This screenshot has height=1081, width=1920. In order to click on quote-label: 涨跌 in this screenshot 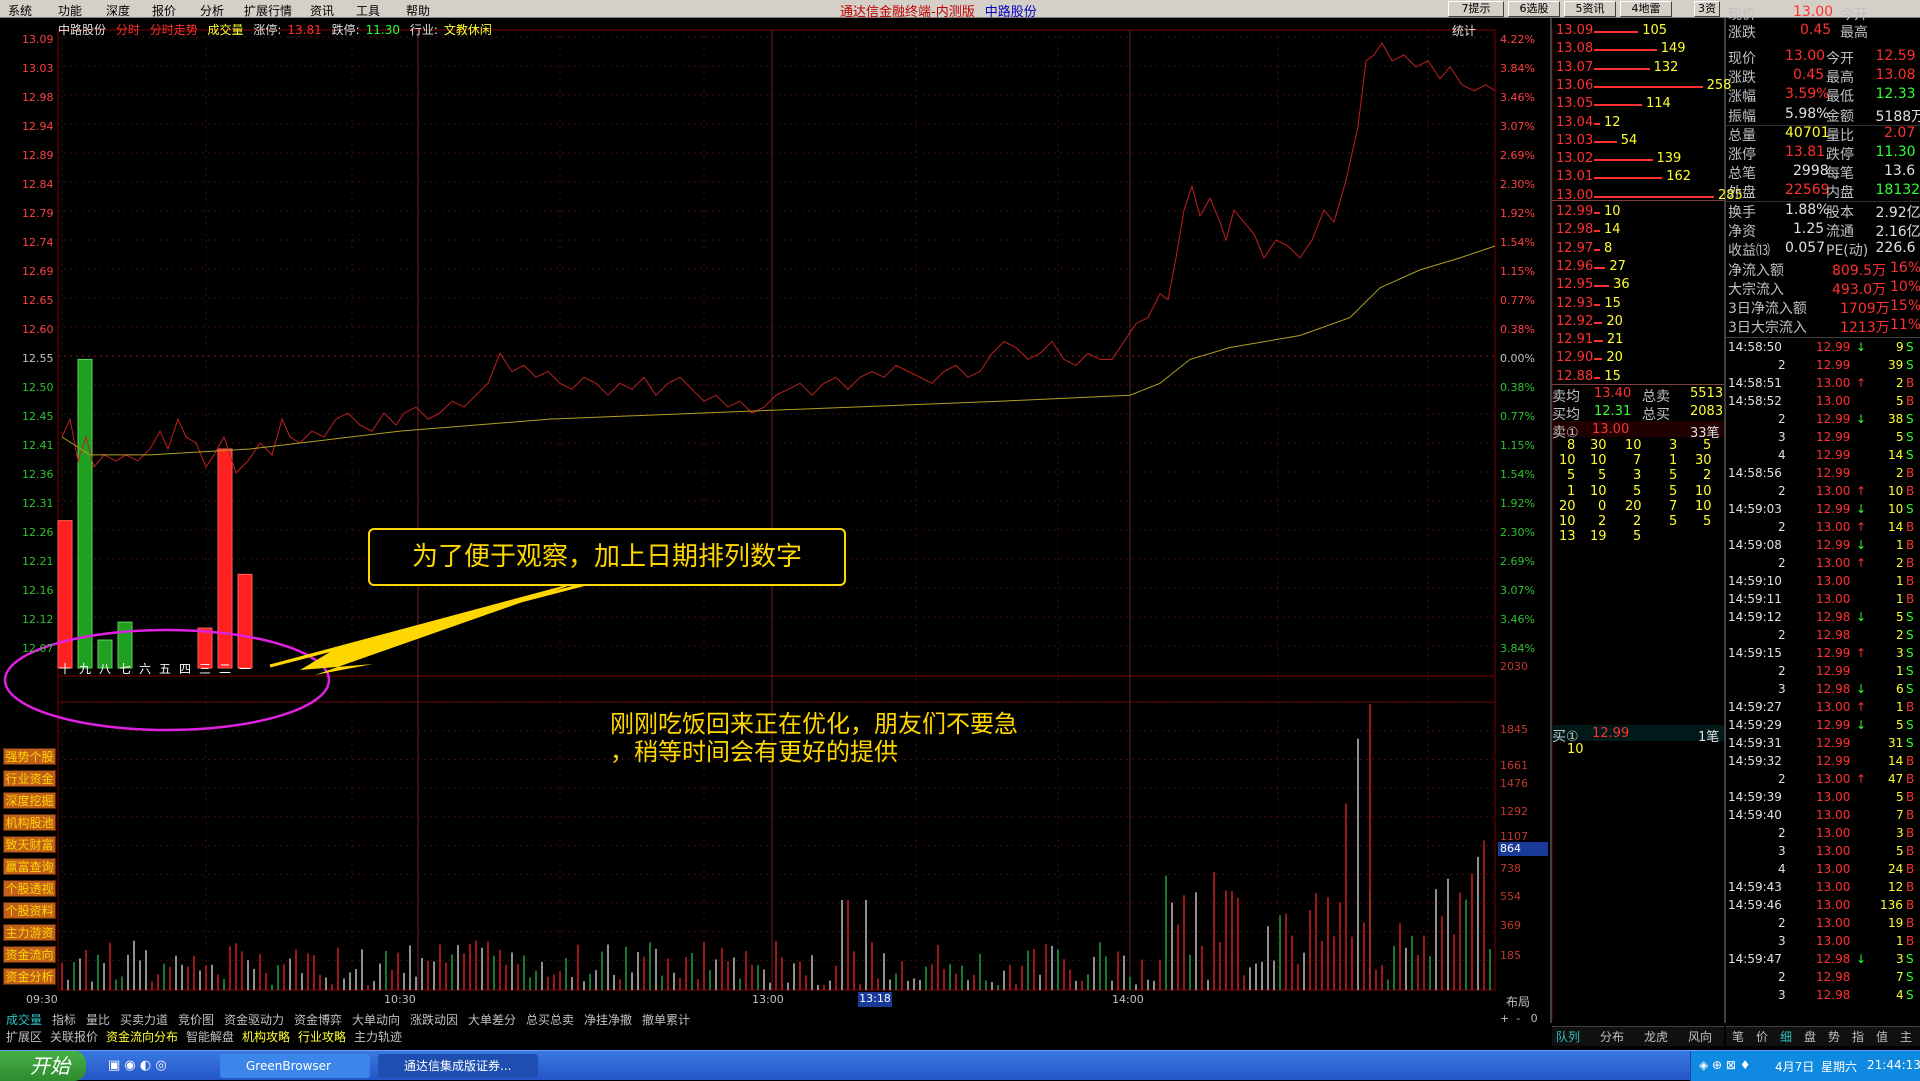, I will do `click(1742, 77)`.